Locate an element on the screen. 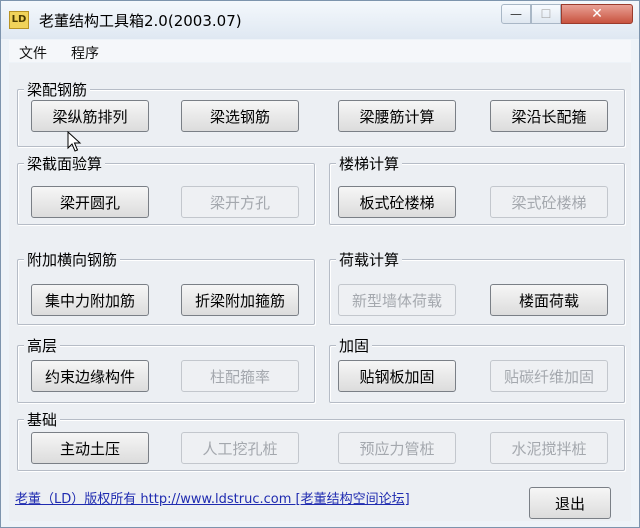 The width and height of the screenshot is (640, 528). group-title: 荷载计算 is located at coordinates (369, 259).